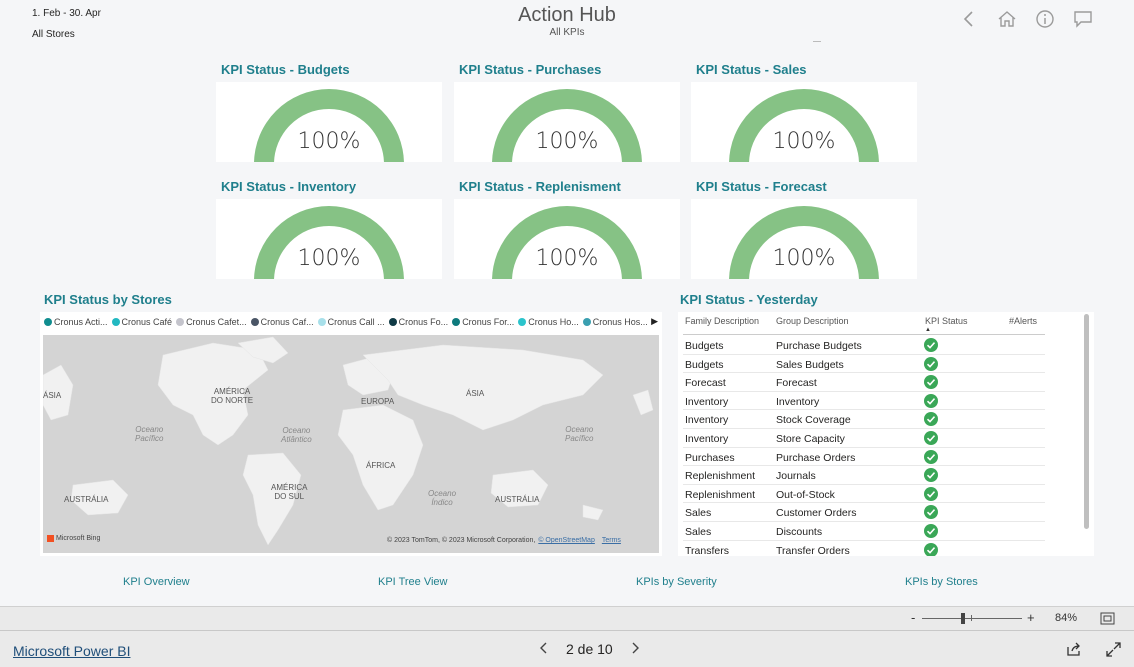 The width and height of the screenshot is (1134, 667). What do you see at coordinates (149, 434) in the screenshot?
I see `map-label-pacific-left: Oceano Pacífico` at bounding box center [149, 434].